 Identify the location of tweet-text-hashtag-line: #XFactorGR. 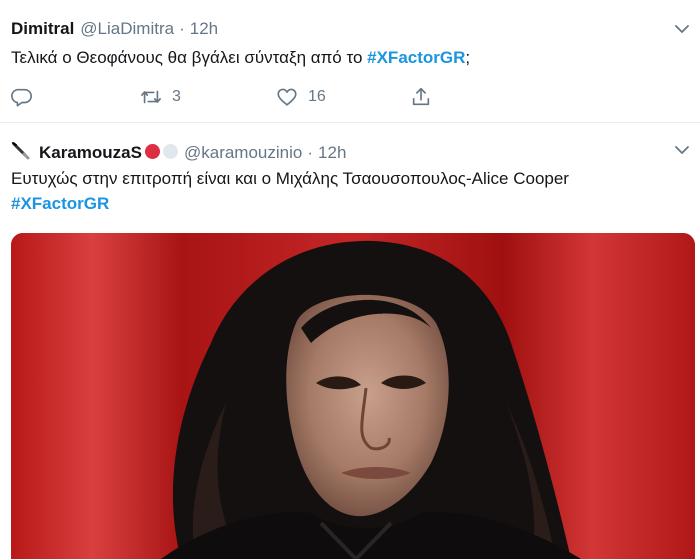
(60, 204).